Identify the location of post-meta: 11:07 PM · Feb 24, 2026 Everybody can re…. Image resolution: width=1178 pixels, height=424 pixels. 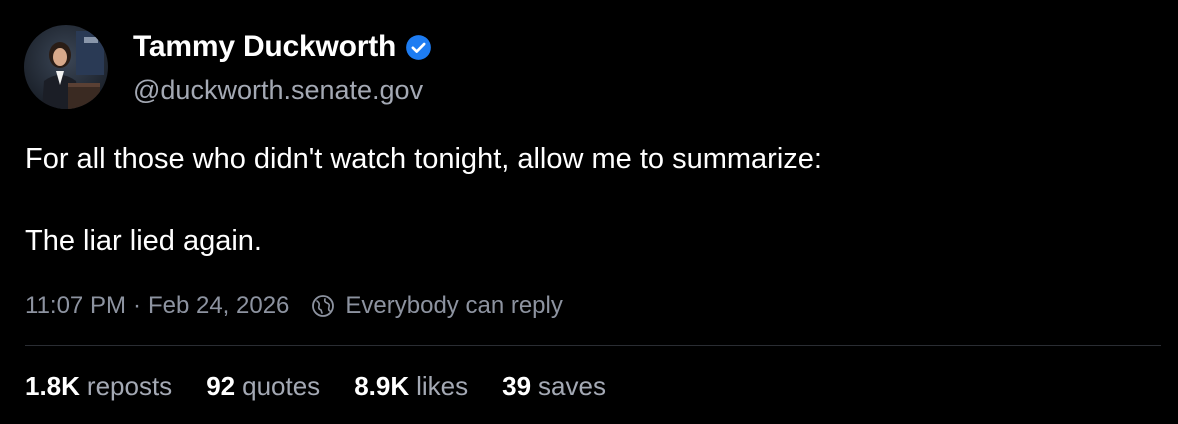
(294, 306).